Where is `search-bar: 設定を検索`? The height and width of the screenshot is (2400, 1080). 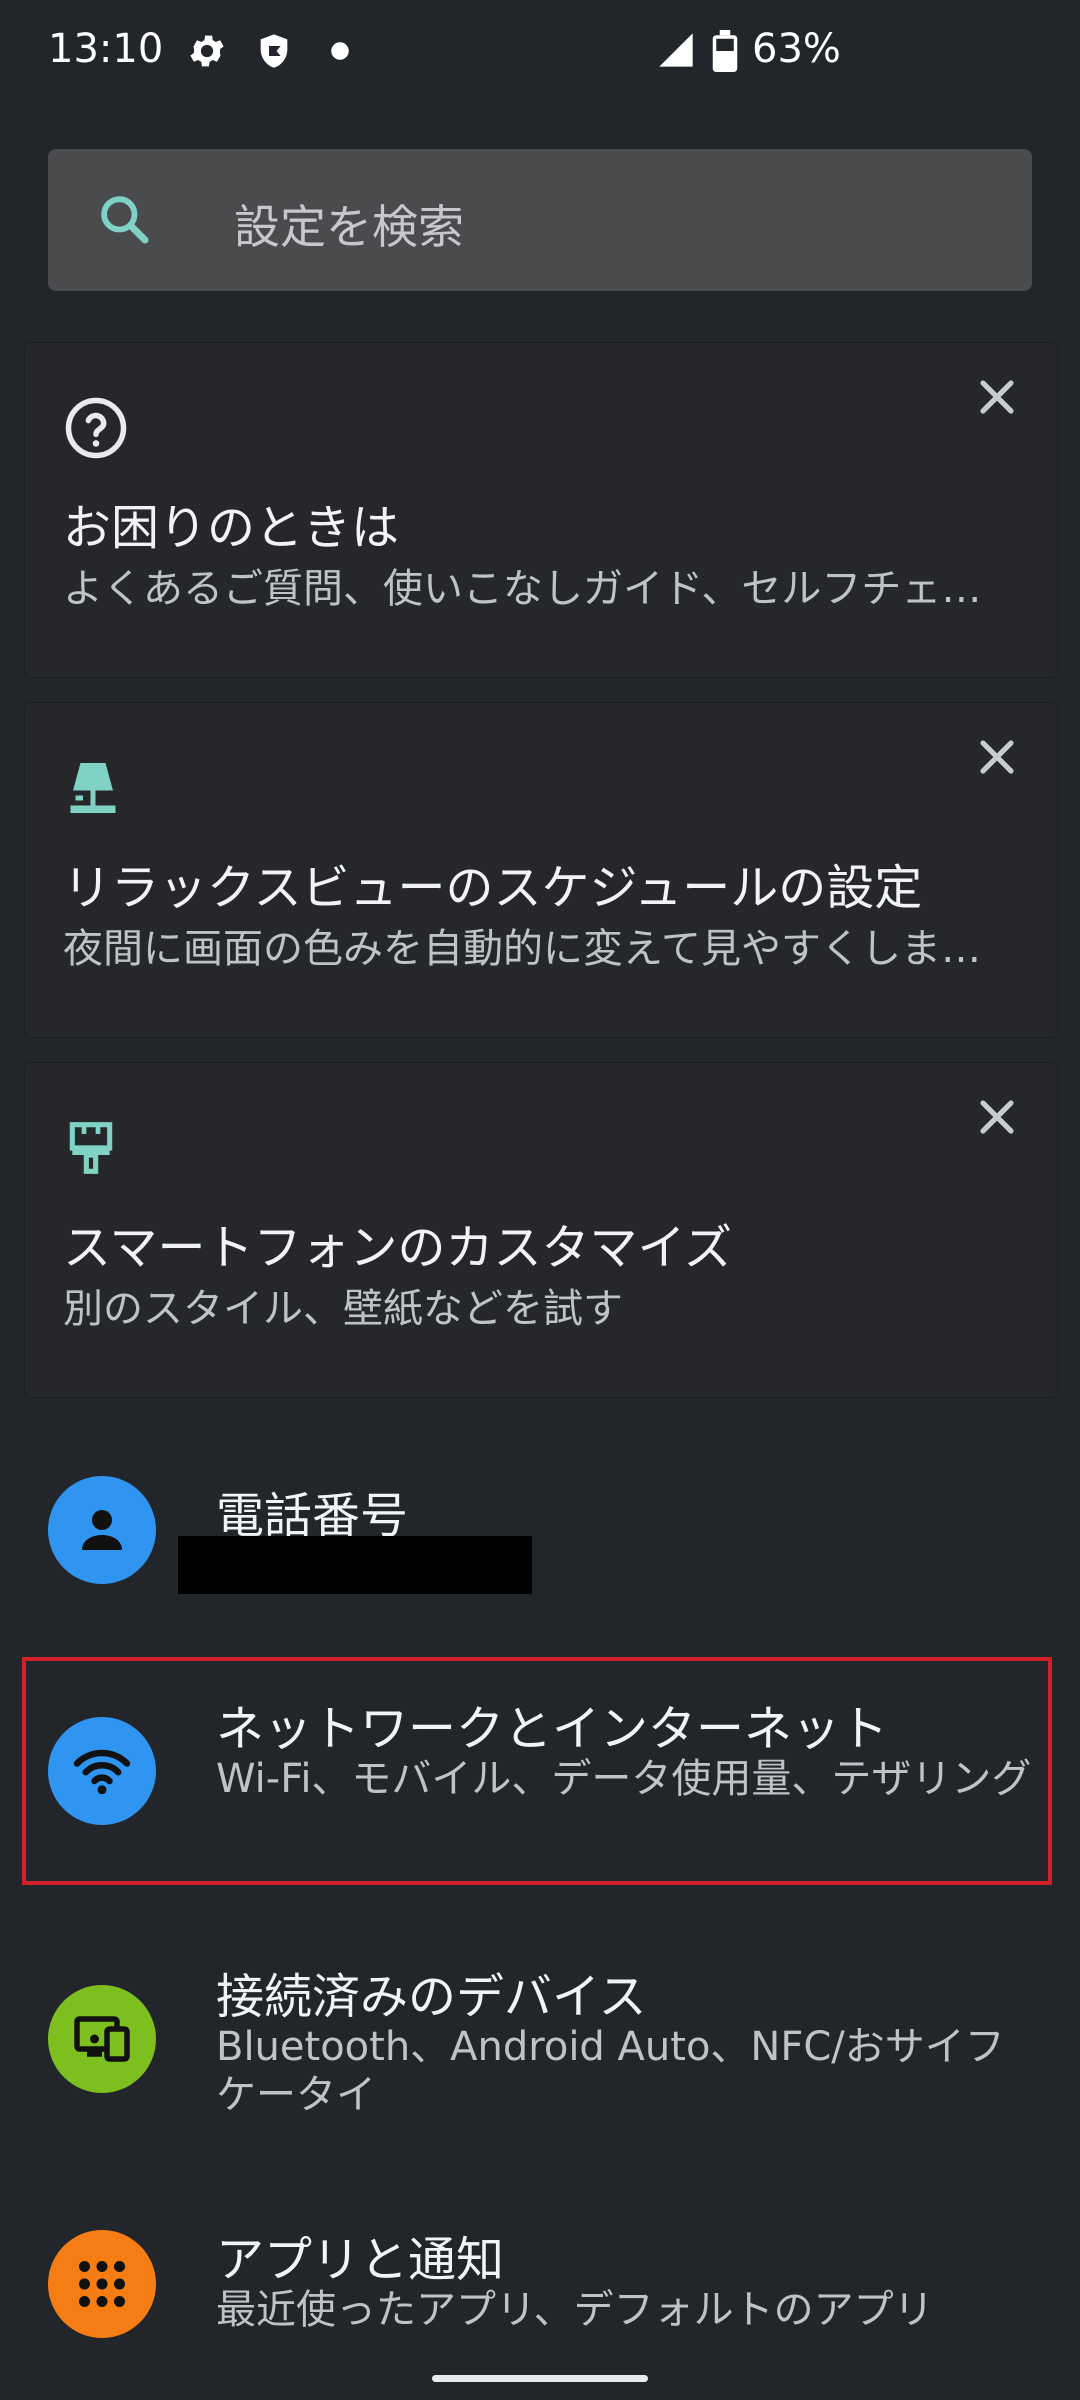 search-bar: 設定を検索 is located at coordinates (540, 220).